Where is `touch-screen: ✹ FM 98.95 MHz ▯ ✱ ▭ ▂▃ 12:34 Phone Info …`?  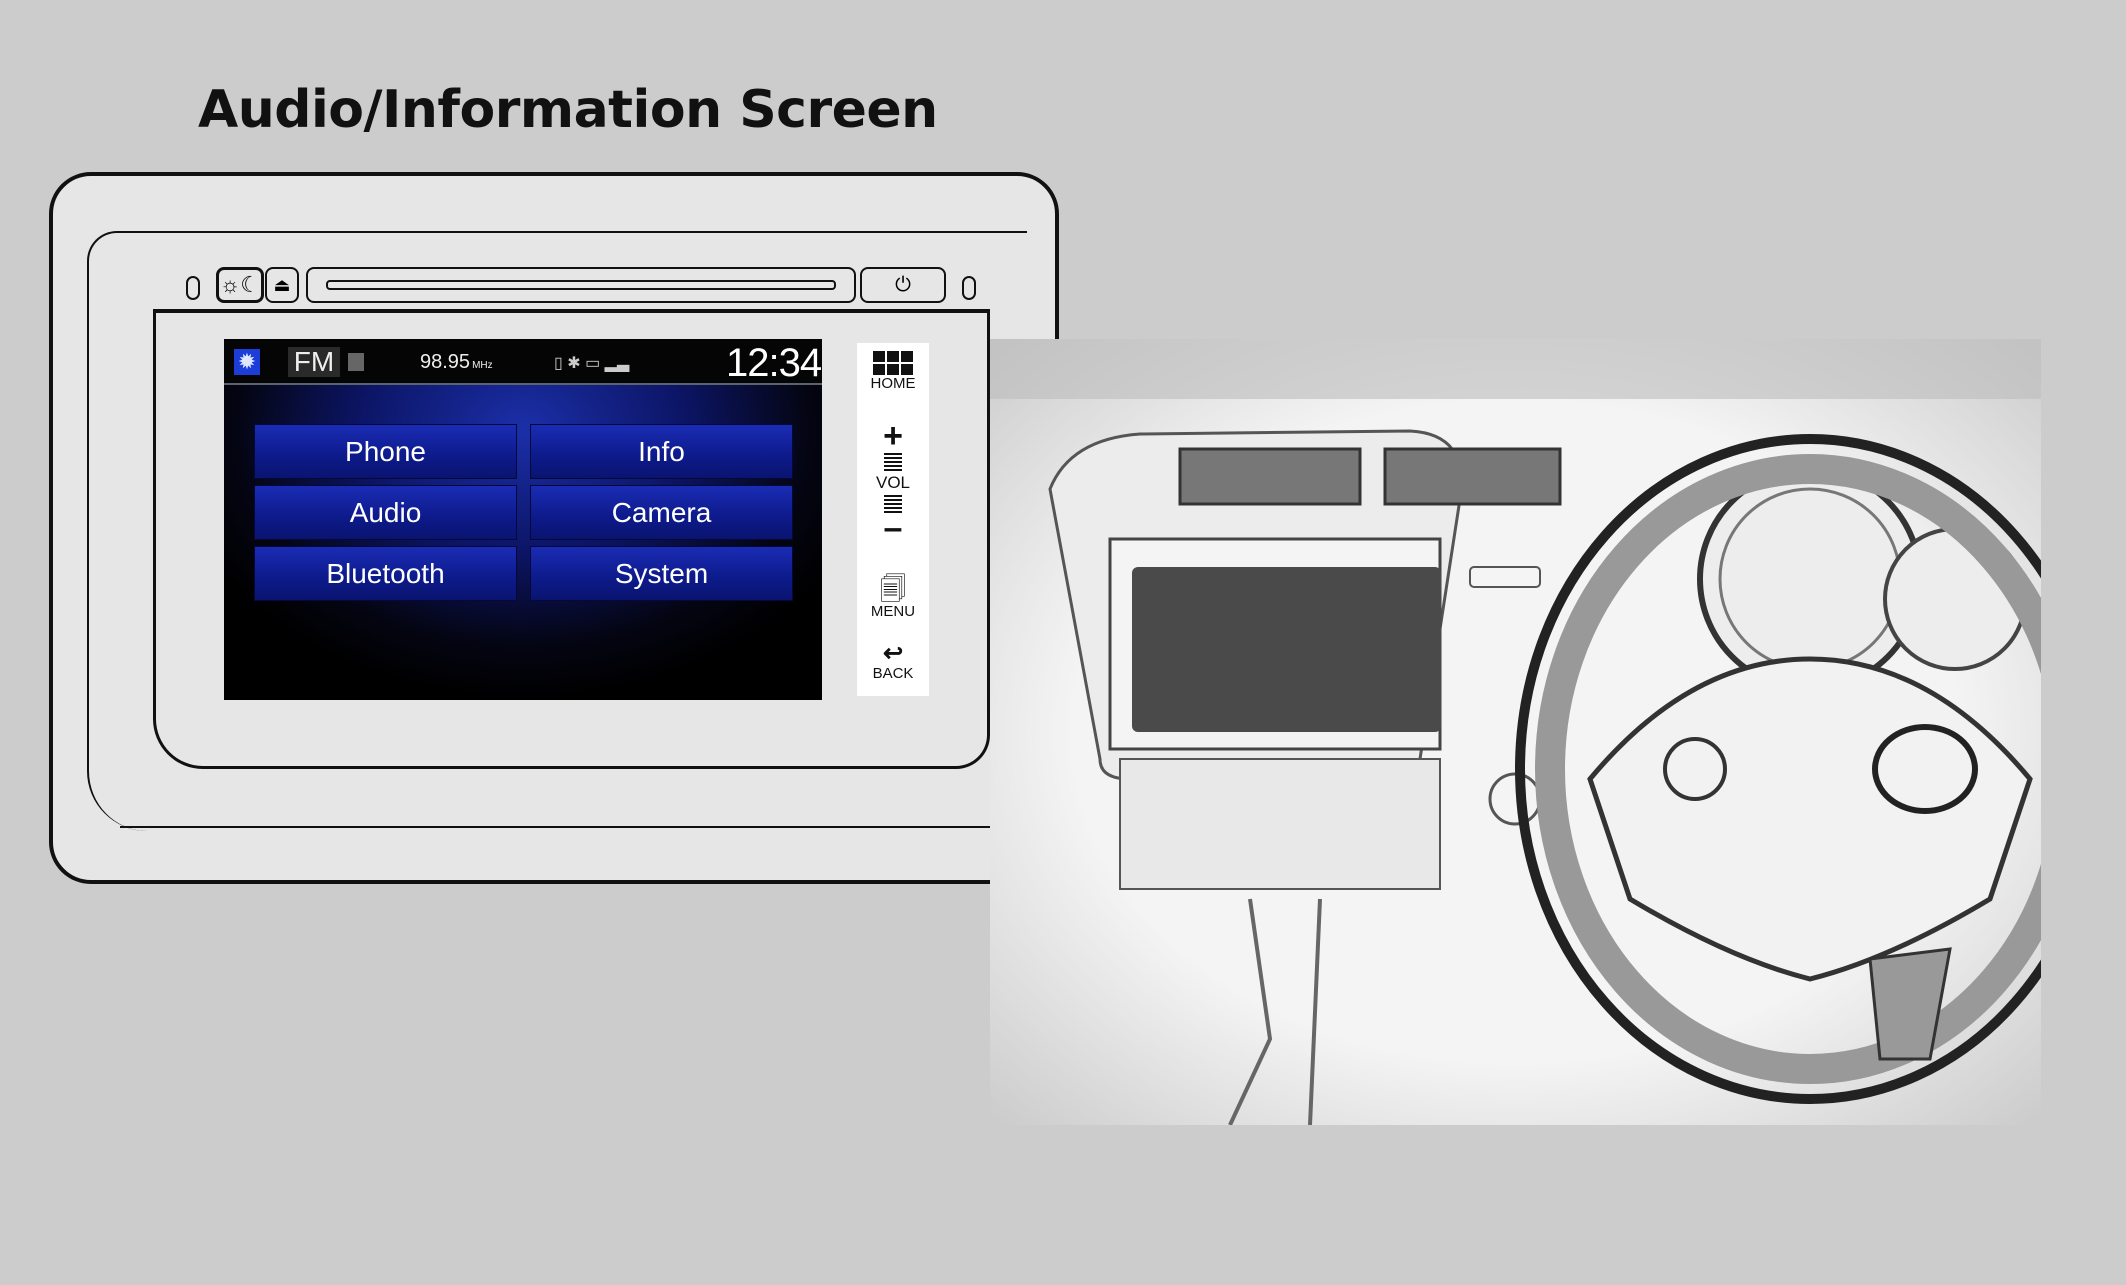
touch-screen: ✹ FM 98.95 MHz ▯ ✱ ▭ ▂▃ 12:34 Phone Info … is located at coordinates (523, 519).